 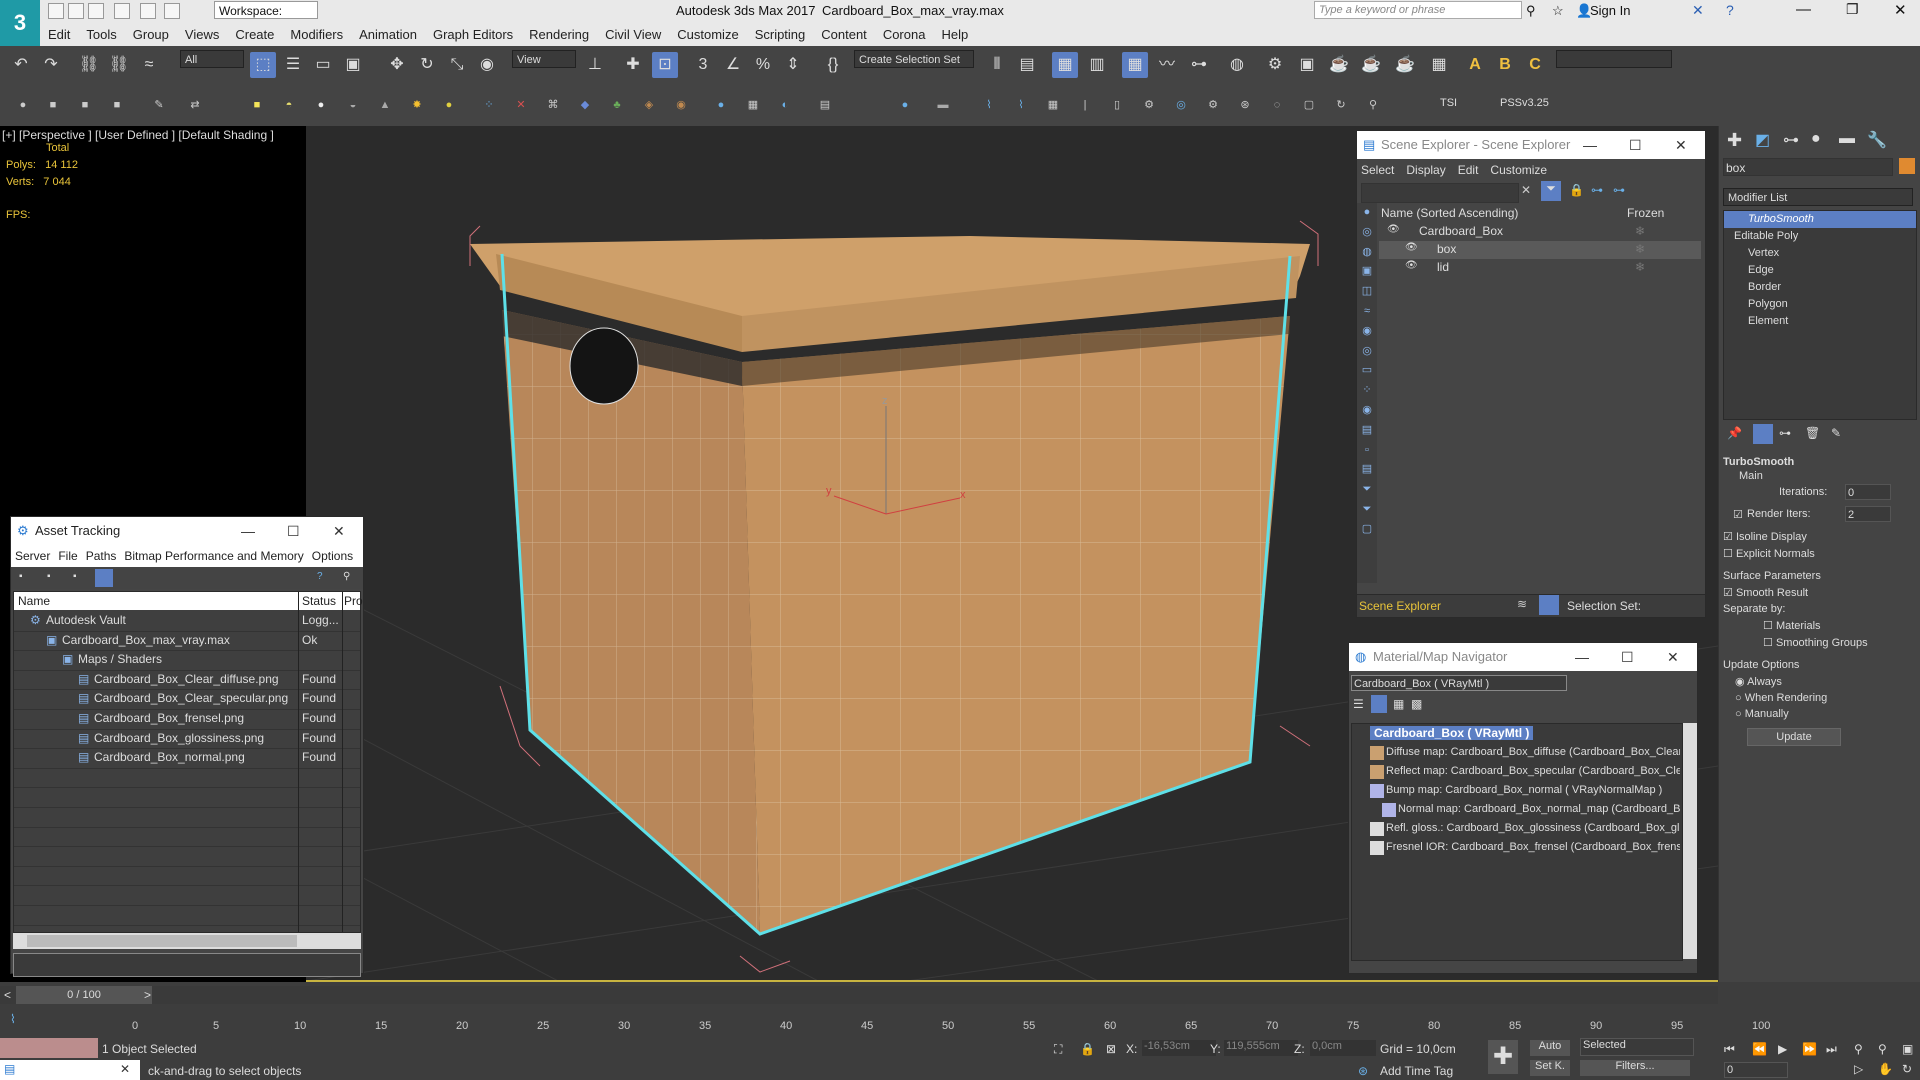 What do you see at coordinates (1117, 105) in the screenshot?
I see `corona-icon-7: ▯` at bounding box center [1117, 105].